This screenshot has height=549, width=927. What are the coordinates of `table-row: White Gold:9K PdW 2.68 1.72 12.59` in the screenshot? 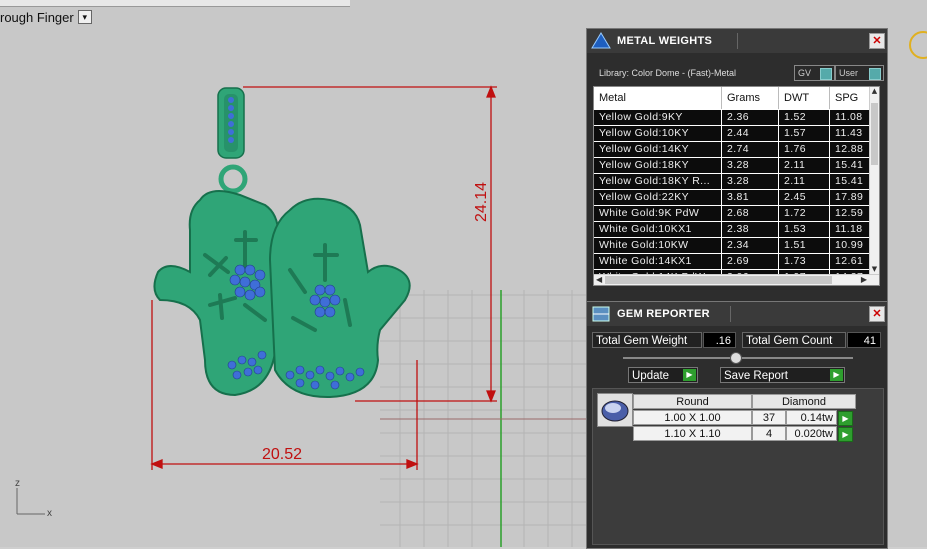 It's located at (732, 214).